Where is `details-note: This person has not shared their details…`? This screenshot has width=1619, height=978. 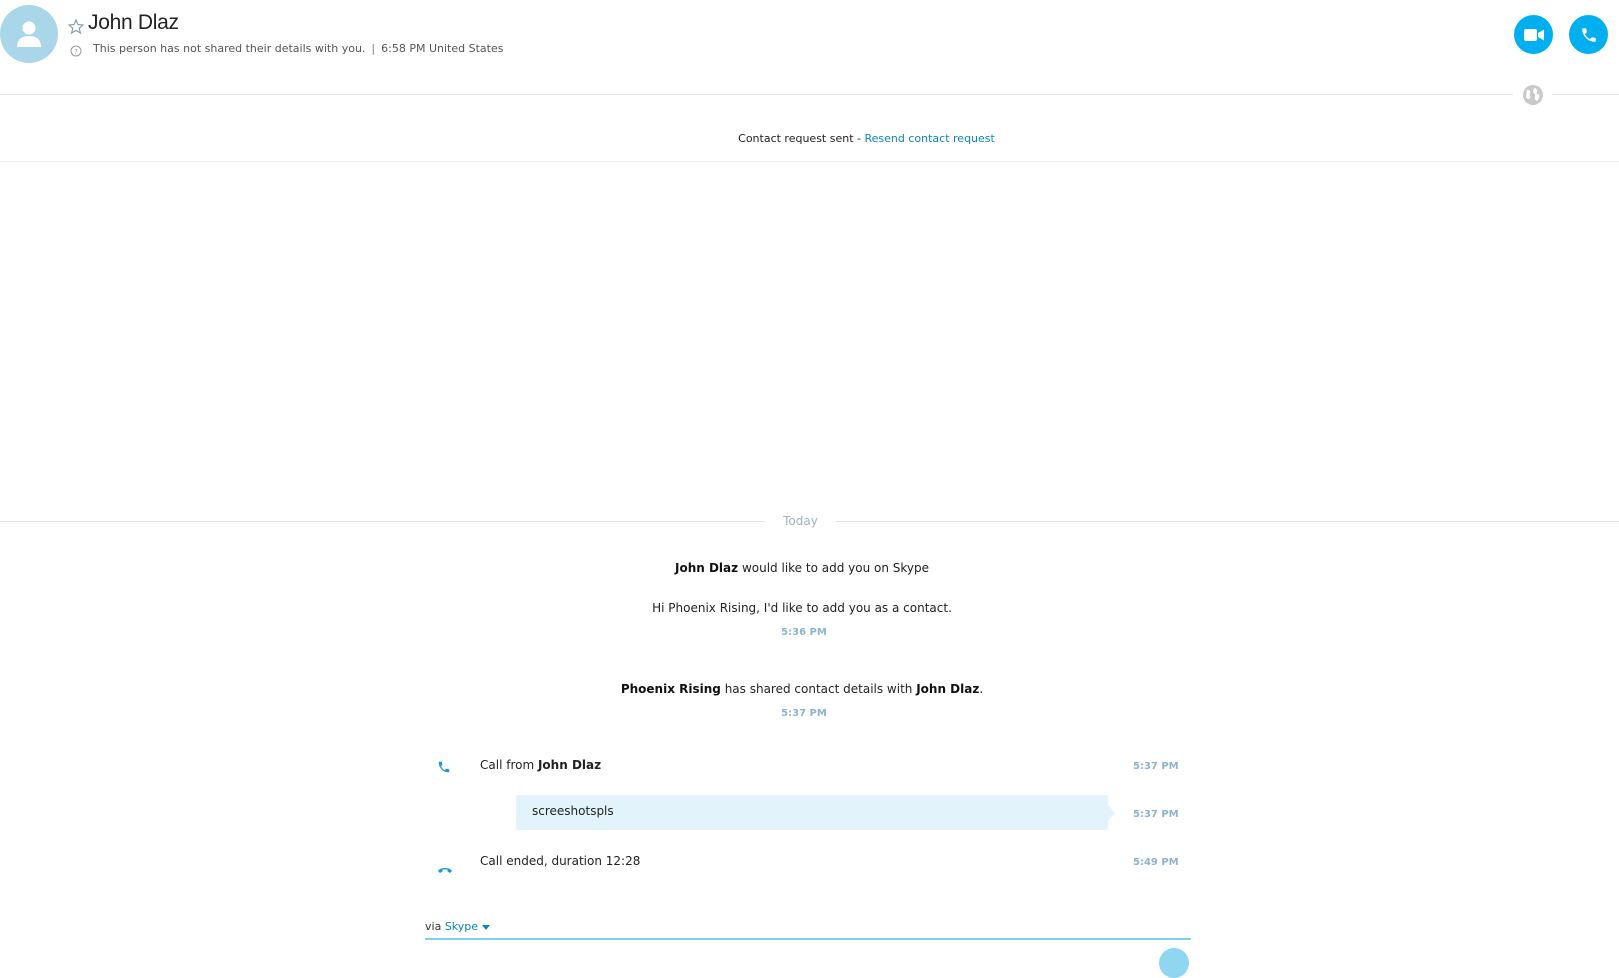
details-note: This person has not shared their details… is located at coordinates (229, 48).